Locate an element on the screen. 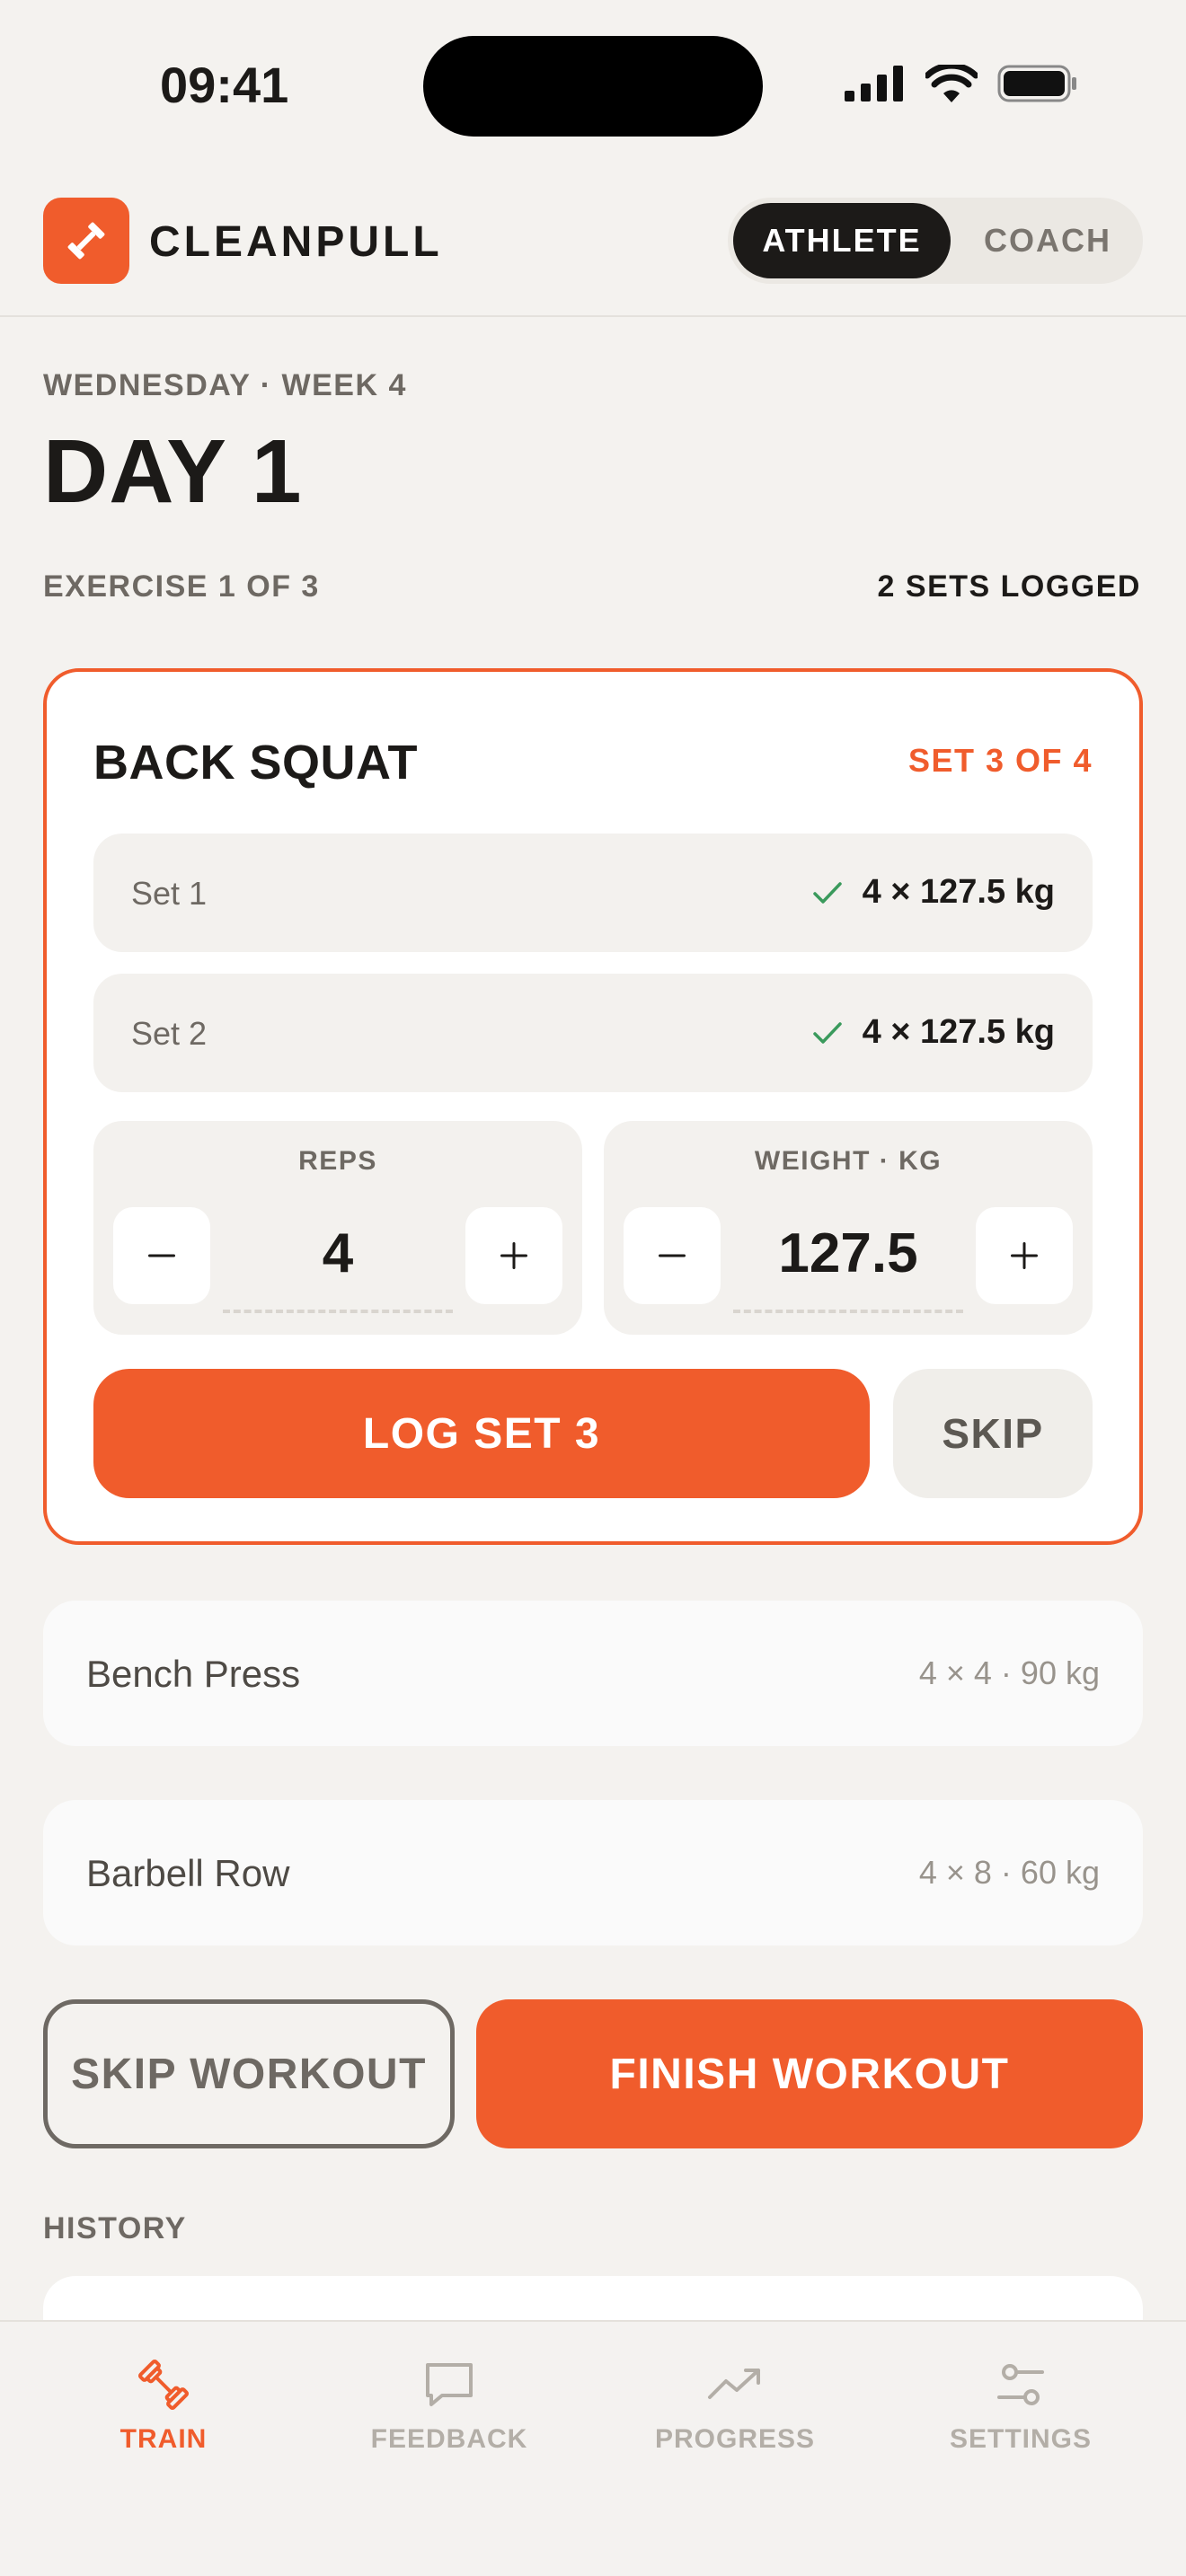  bottom-tab-bar: TRAIN FEEDBACK PROGRESS SETTINGS is located at coordinates (593, 2448).